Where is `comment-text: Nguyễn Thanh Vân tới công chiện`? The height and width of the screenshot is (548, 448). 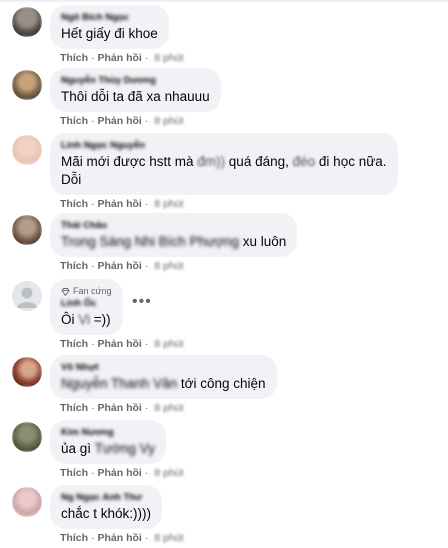 comment-text: Nguyễn Thanh Vân tới công chiện is located at coordinates (163, 384).